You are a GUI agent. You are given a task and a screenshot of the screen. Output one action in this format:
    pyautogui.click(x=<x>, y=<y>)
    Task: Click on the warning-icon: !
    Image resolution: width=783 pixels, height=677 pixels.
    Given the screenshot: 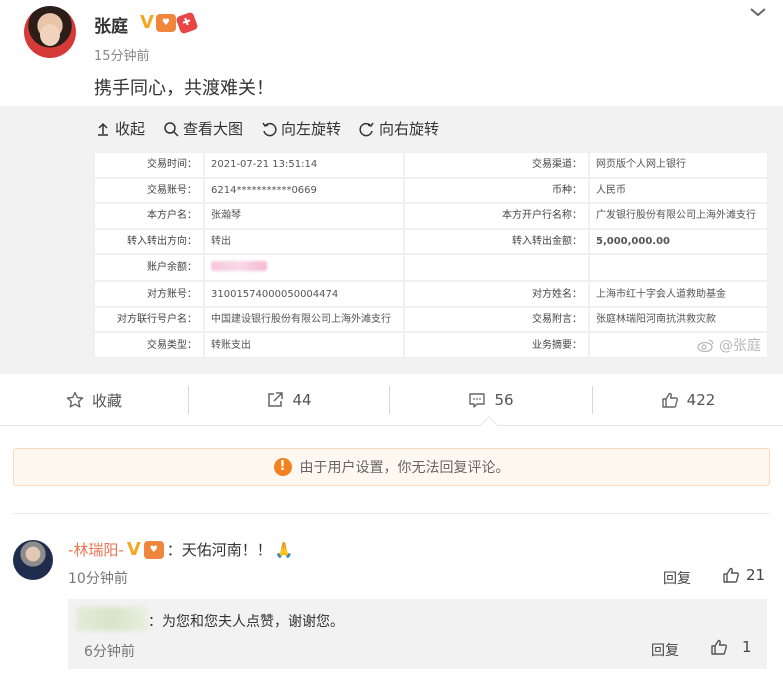 What is the action you would take?
    pyautogui.click(x=282, y=467)
    